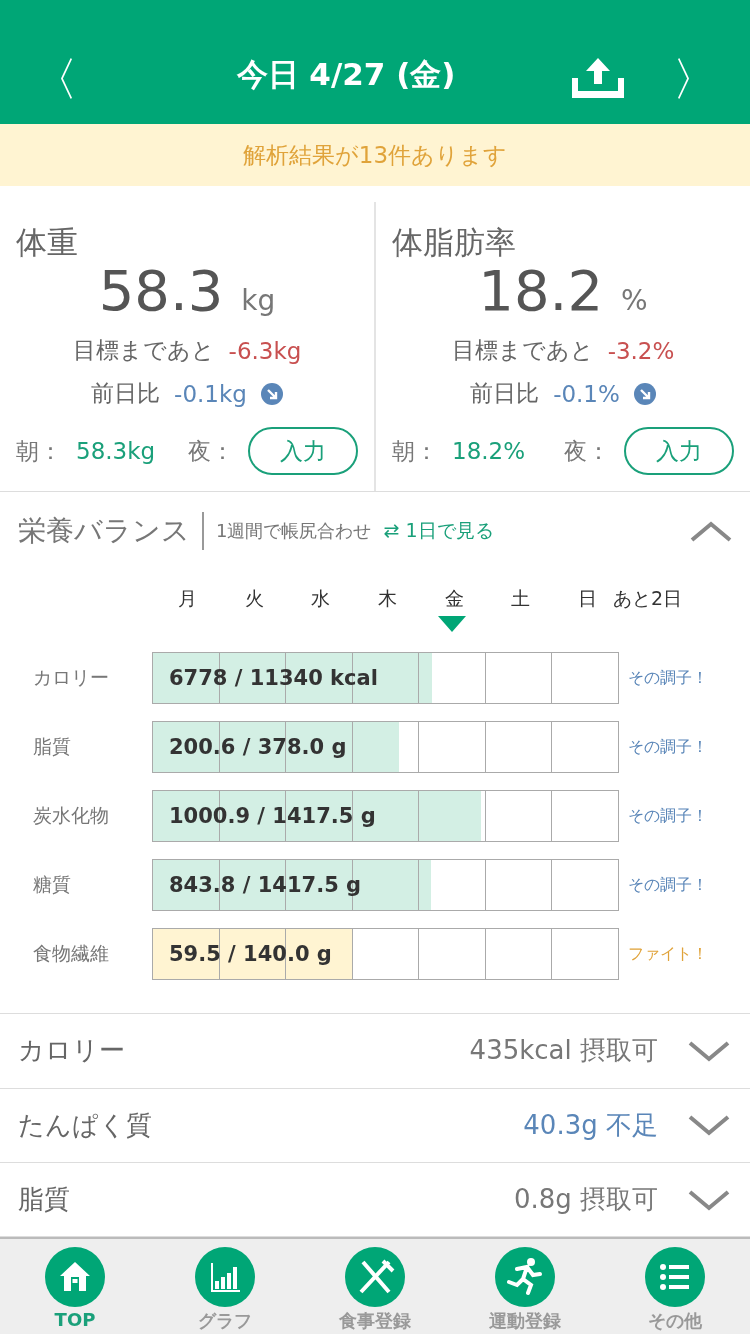  I want to click on summary-row: たんぱく質 40.3g 不足, so click(375, 1125).